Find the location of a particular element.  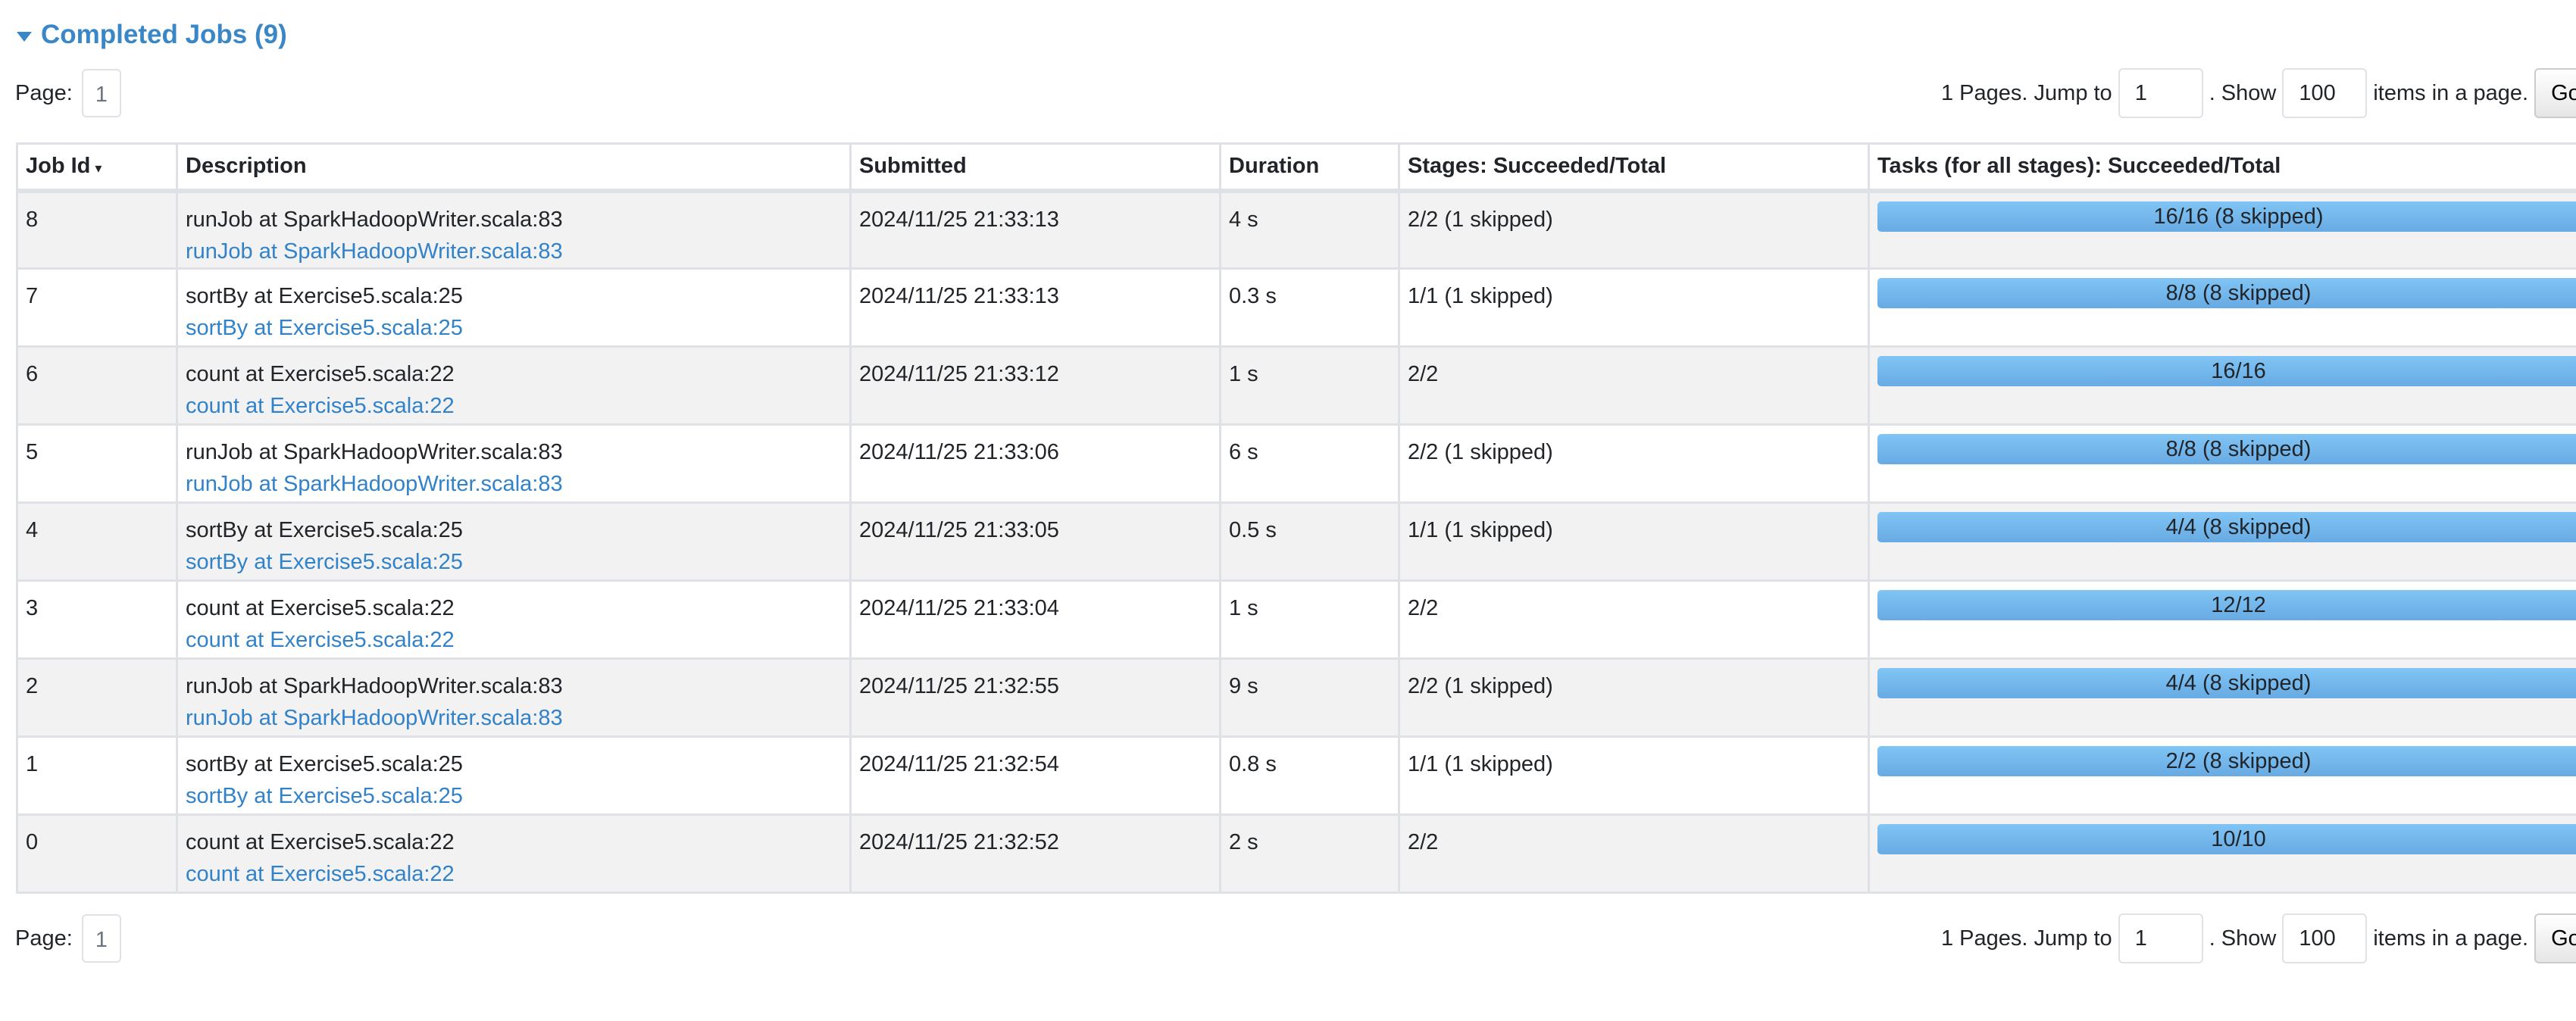

header-tasks: Tasks (for all stages): Succeeded/Total is located at coordinates (2222, 167).